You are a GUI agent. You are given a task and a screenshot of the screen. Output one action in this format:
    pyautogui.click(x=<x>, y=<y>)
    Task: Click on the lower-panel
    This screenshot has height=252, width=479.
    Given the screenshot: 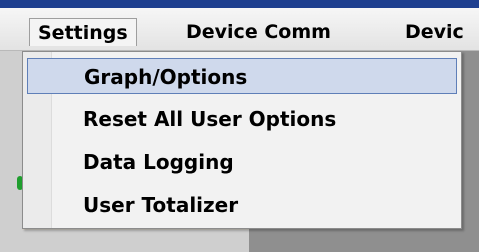 What is the action you would take?
    pyautogui.click(x=135, y=241)
    